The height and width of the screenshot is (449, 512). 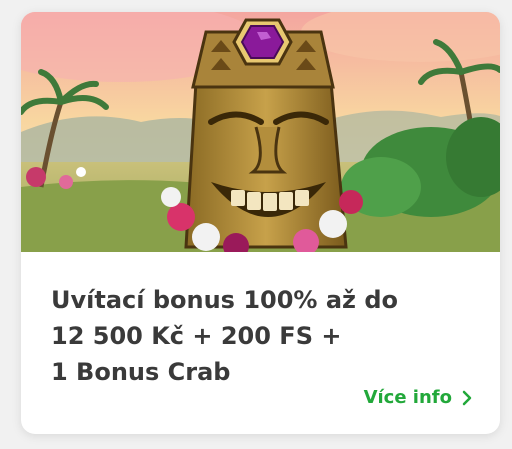 I want to click on promo-title-line: 1 Bonus Crab, so click(x=141, y=372).